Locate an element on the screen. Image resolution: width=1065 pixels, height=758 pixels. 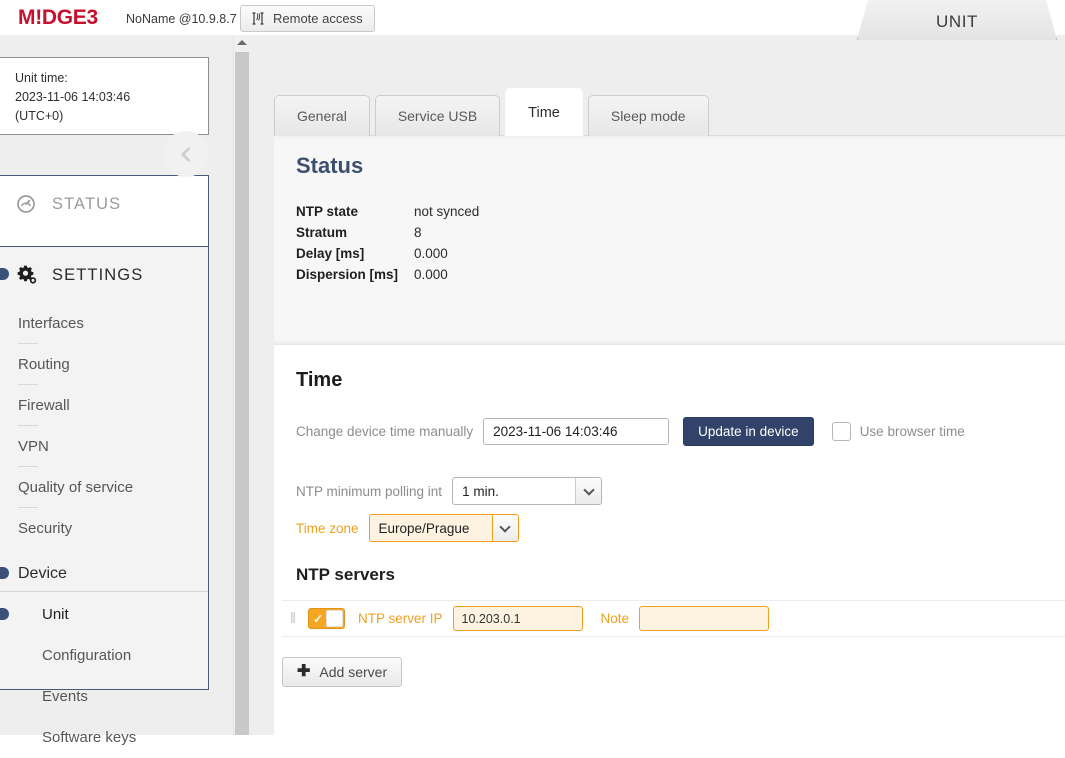
table-row: ‖ ✓ NTP server IP Note is located at coordinates (673, 618).